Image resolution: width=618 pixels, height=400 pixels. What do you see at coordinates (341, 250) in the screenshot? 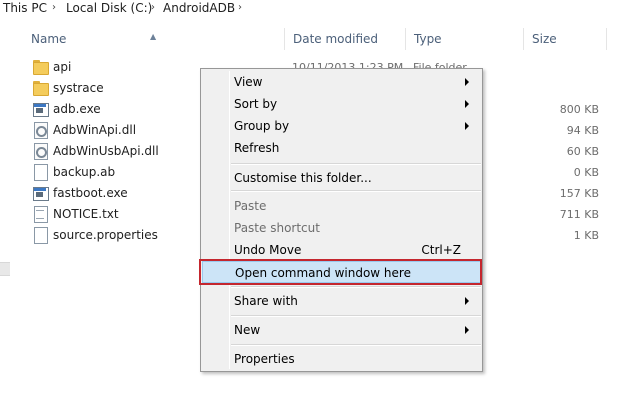
I see `menu-item-undo-move: Undo Move Ctrl+Z` at bounding box center [341, 250].